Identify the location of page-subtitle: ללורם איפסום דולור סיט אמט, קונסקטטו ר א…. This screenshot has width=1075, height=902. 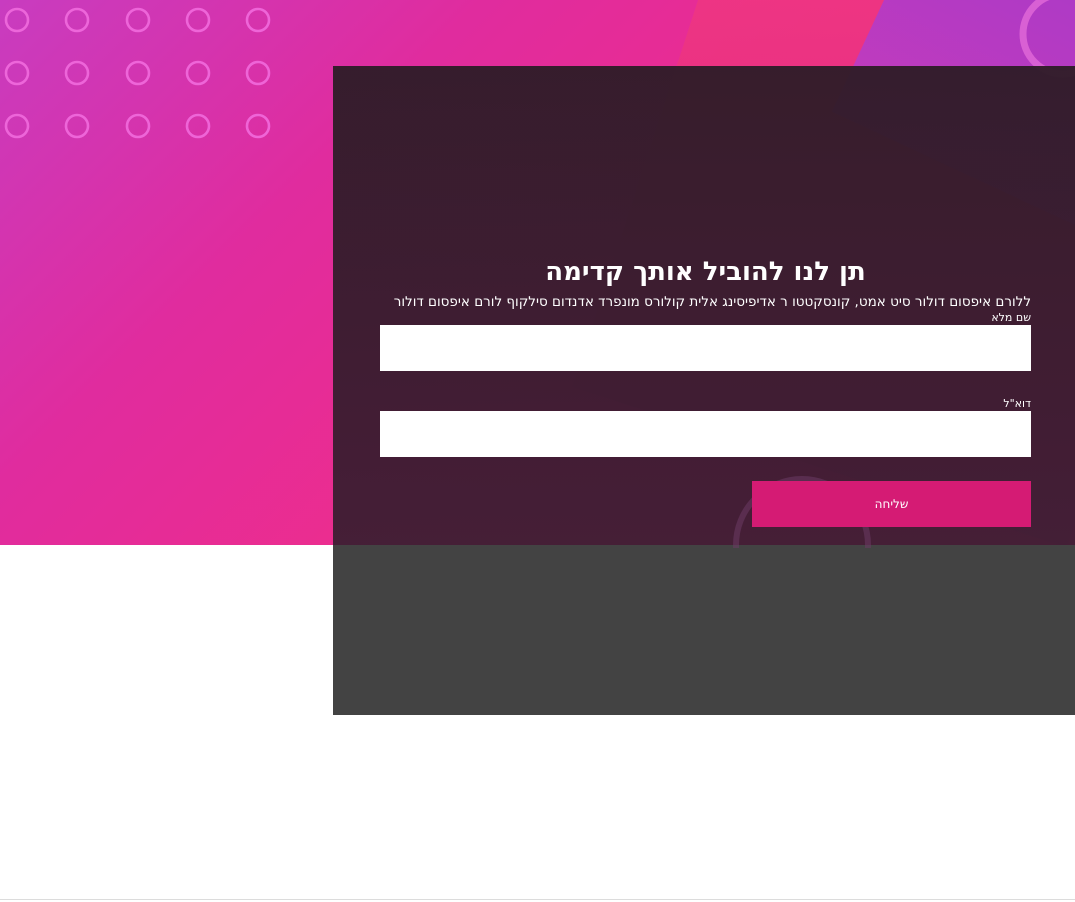
(712, 302).